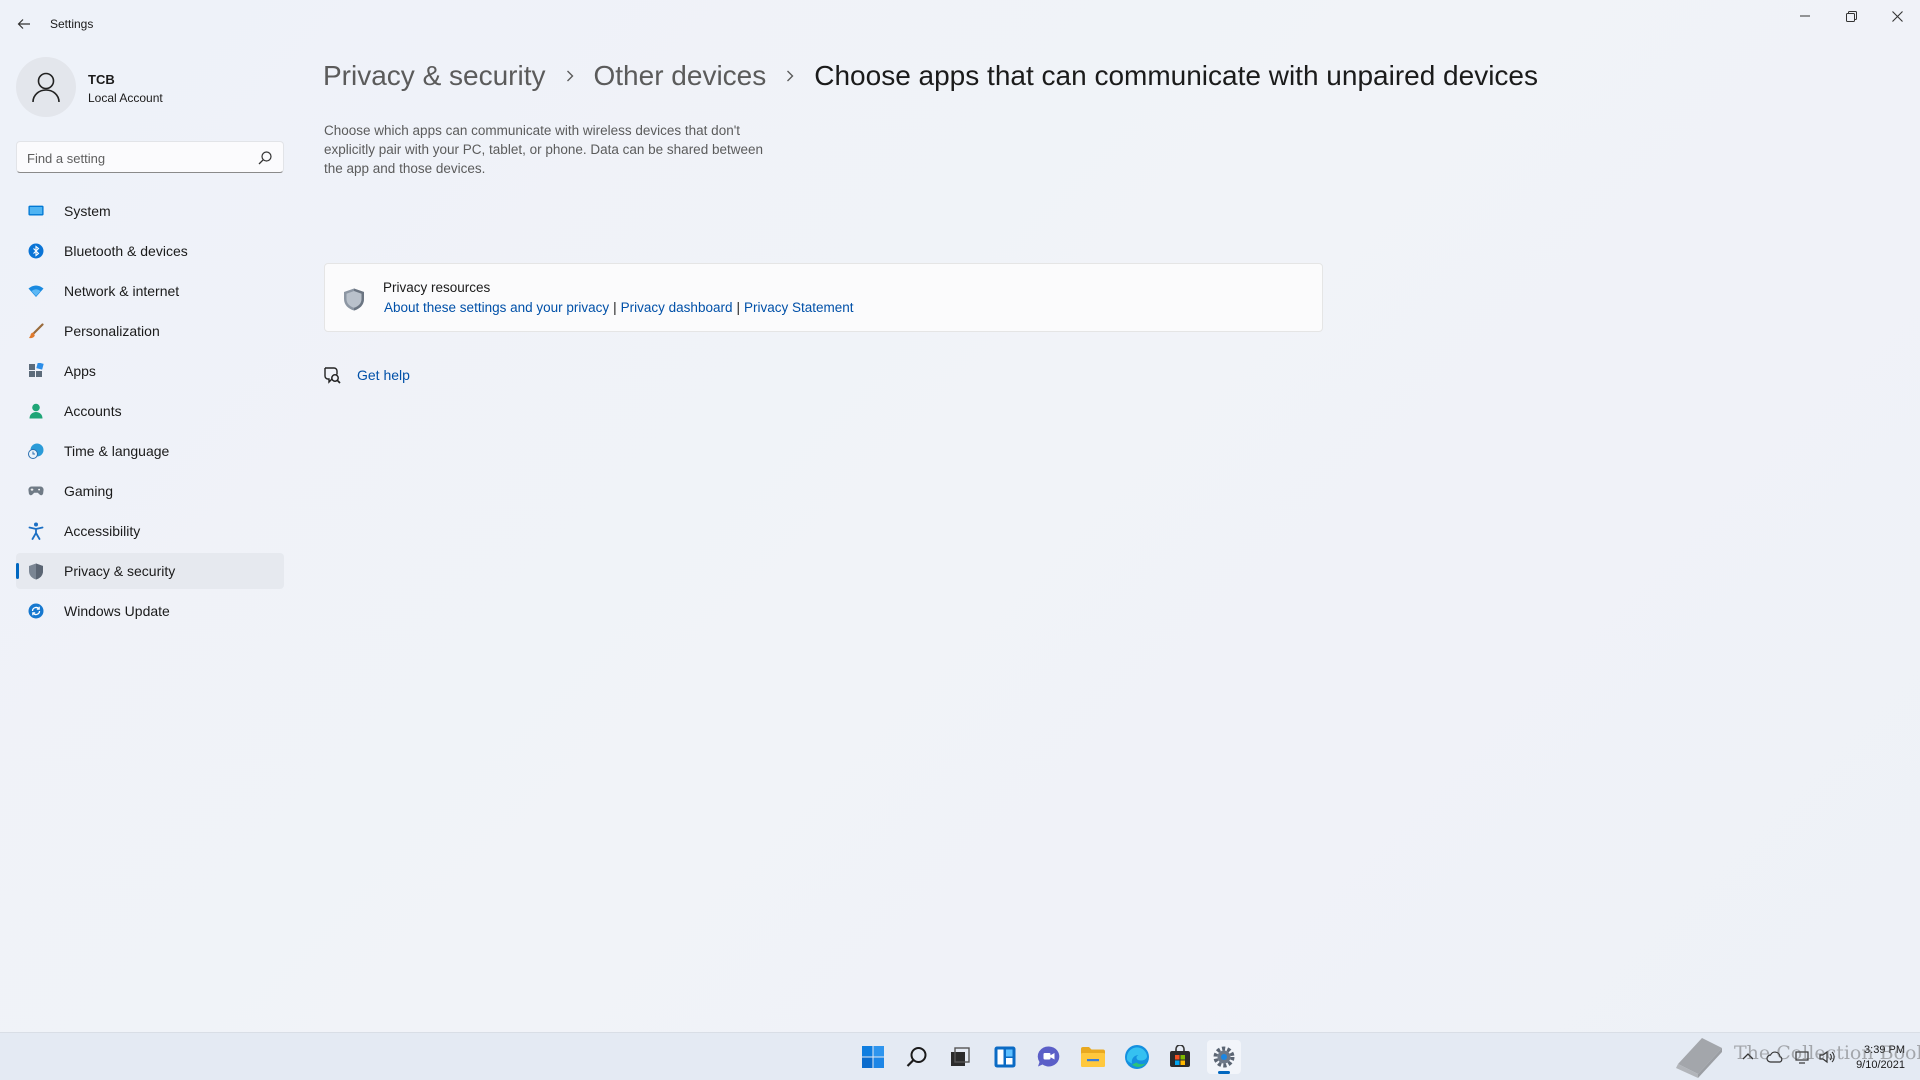 Image resolution: width=1920 pixels, height=1080 pixels. What do you see at coordinates (36, 211) in the screenshot?
I see `system-icon` at bounding box center [36, 211].